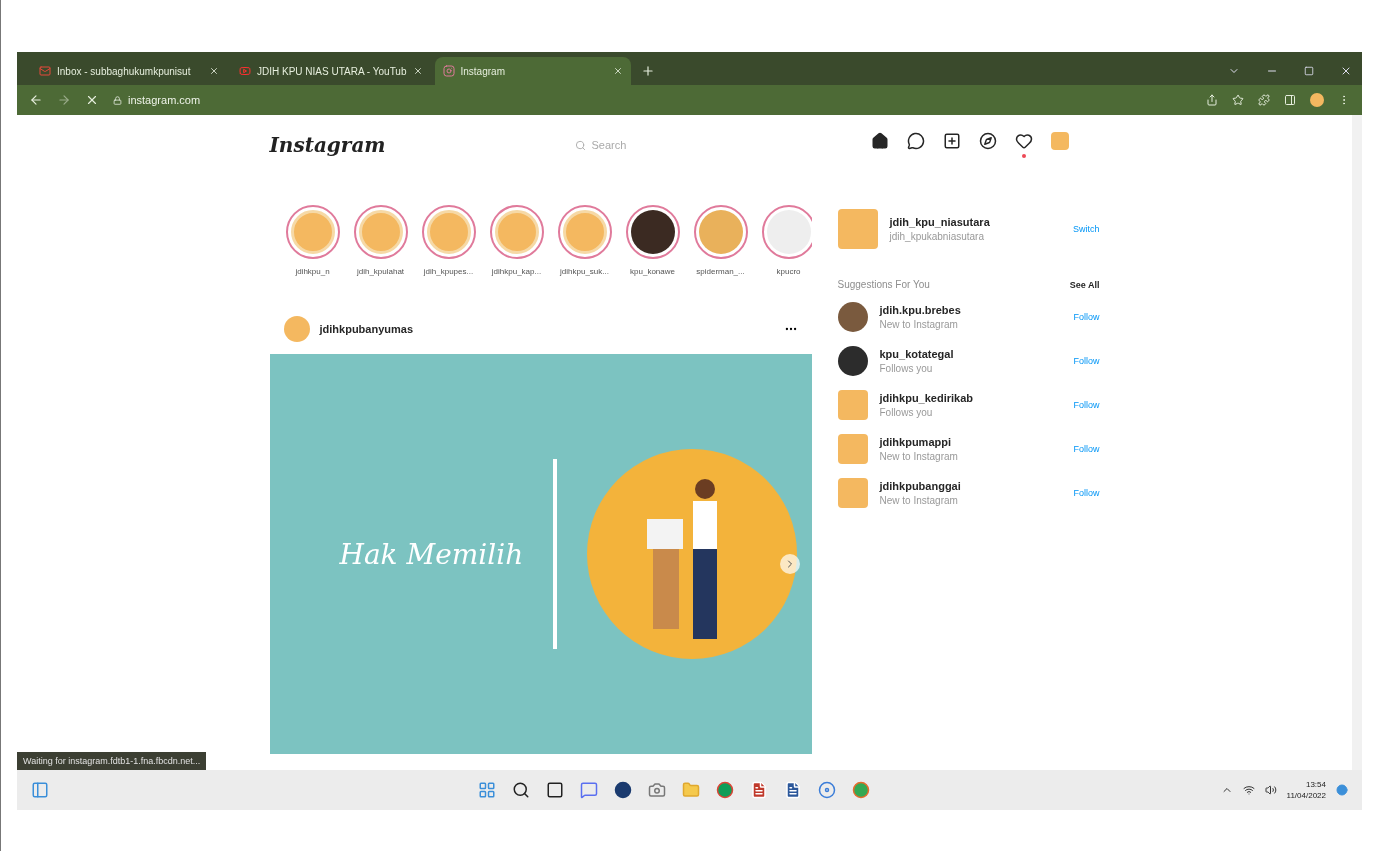 The height and width of the screenshot is (851, 1376). Describe the element at coordinates (164, 100) in the screenshot. I see `address-field: instagram.com` at that location.